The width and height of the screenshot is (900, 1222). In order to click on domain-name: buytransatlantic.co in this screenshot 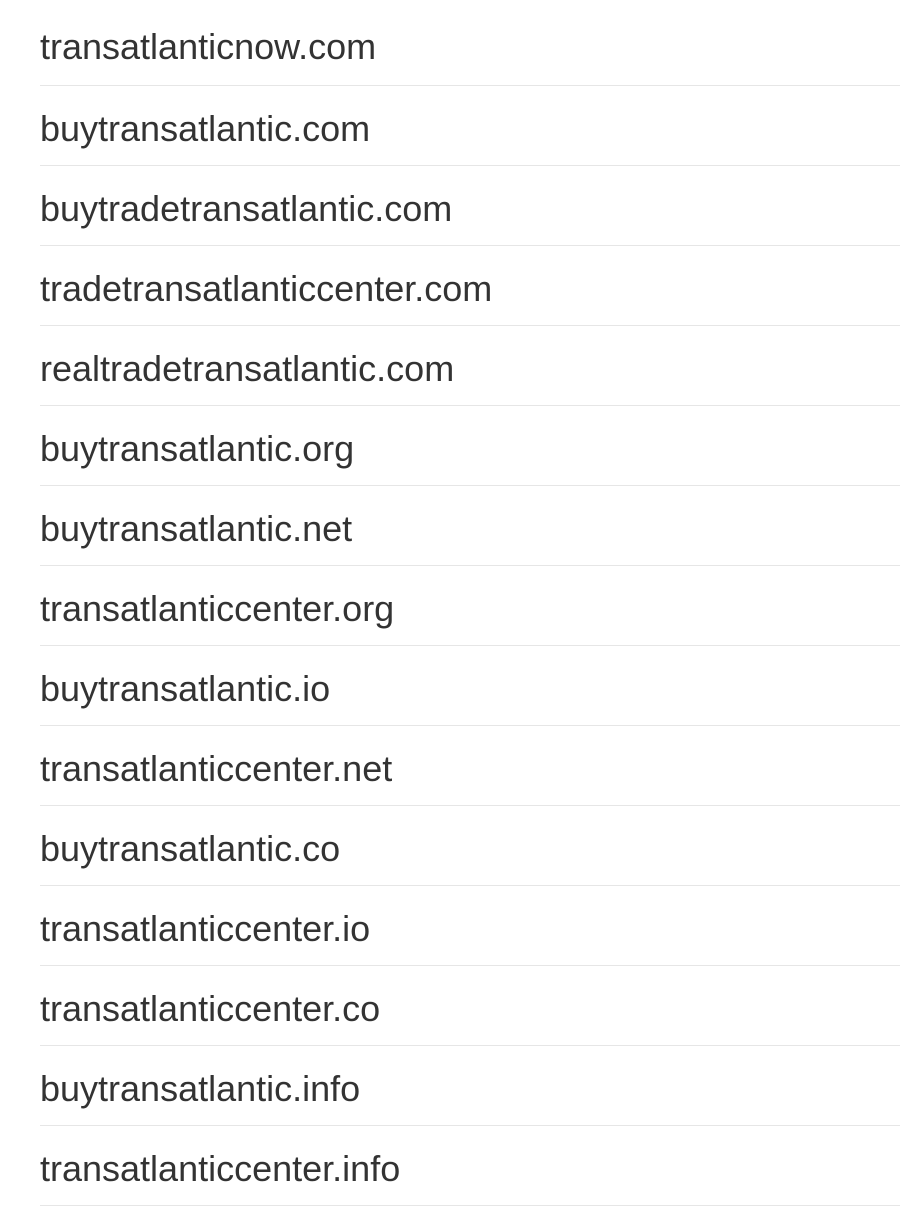, I will do `click(190, 848)`.